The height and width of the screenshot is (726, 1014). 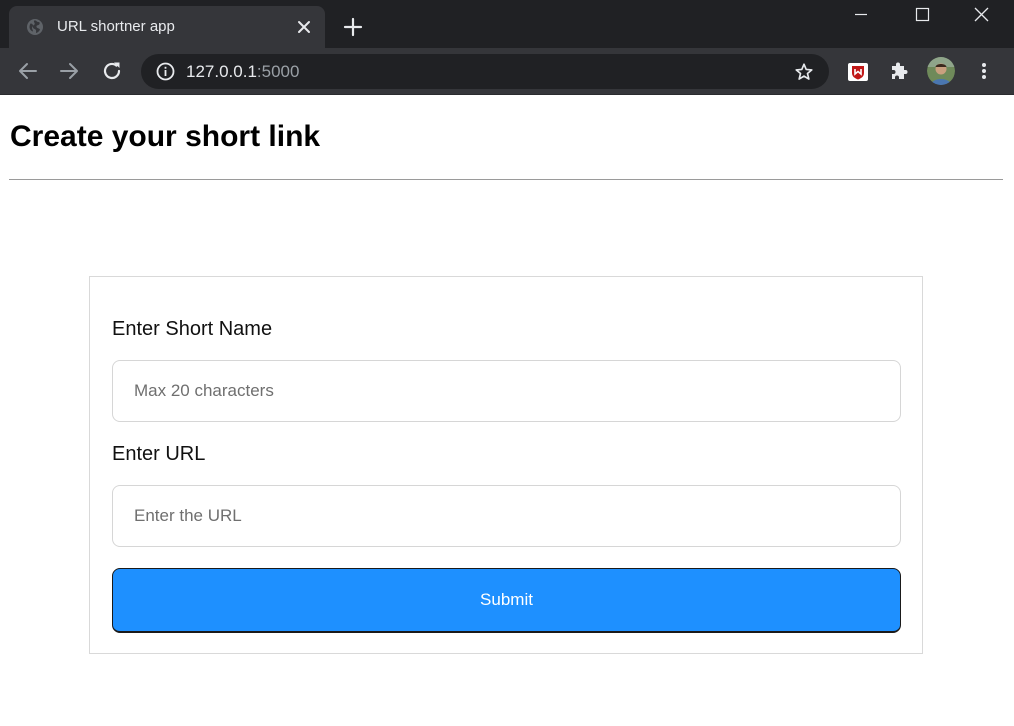 I want to click on browser-toolbar: 127.0.0.1:5000, so click(x=507, y=71).